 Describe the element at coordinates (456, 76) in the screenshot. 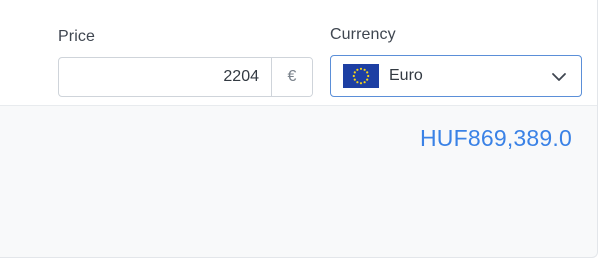

I see `currency-select: Euro` at that location.